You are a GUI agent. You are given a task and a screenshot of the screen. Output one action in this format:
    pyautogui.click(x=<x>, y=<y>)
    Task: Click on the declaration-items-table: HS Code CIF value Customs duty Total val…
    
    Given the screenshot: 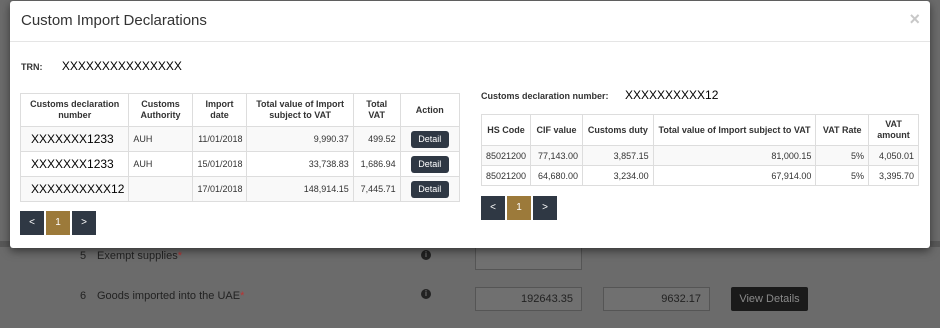 What is the action you would take?
    pyautogui.click(x=699, y=150)
    